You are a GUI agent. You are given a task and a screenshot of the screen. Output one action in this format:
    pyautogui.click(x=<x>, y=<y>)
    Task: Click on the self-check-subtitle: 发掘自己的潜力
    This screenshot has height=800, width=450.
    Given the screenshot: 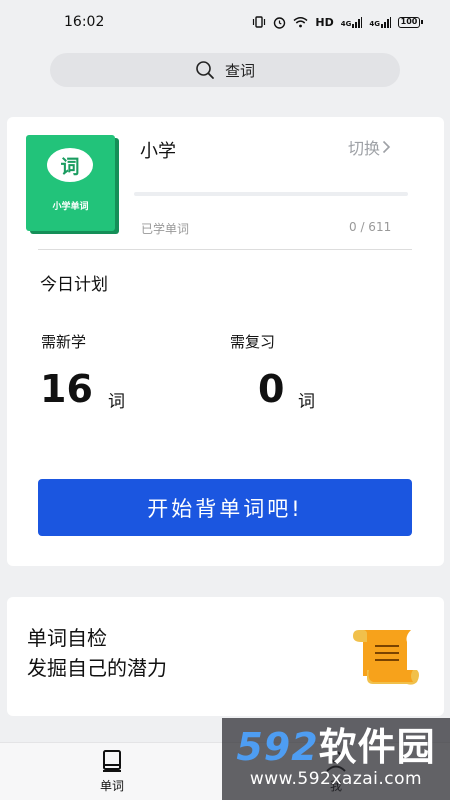 What is the action you would take?
    pyautogui.click(x=97, y=668)
    